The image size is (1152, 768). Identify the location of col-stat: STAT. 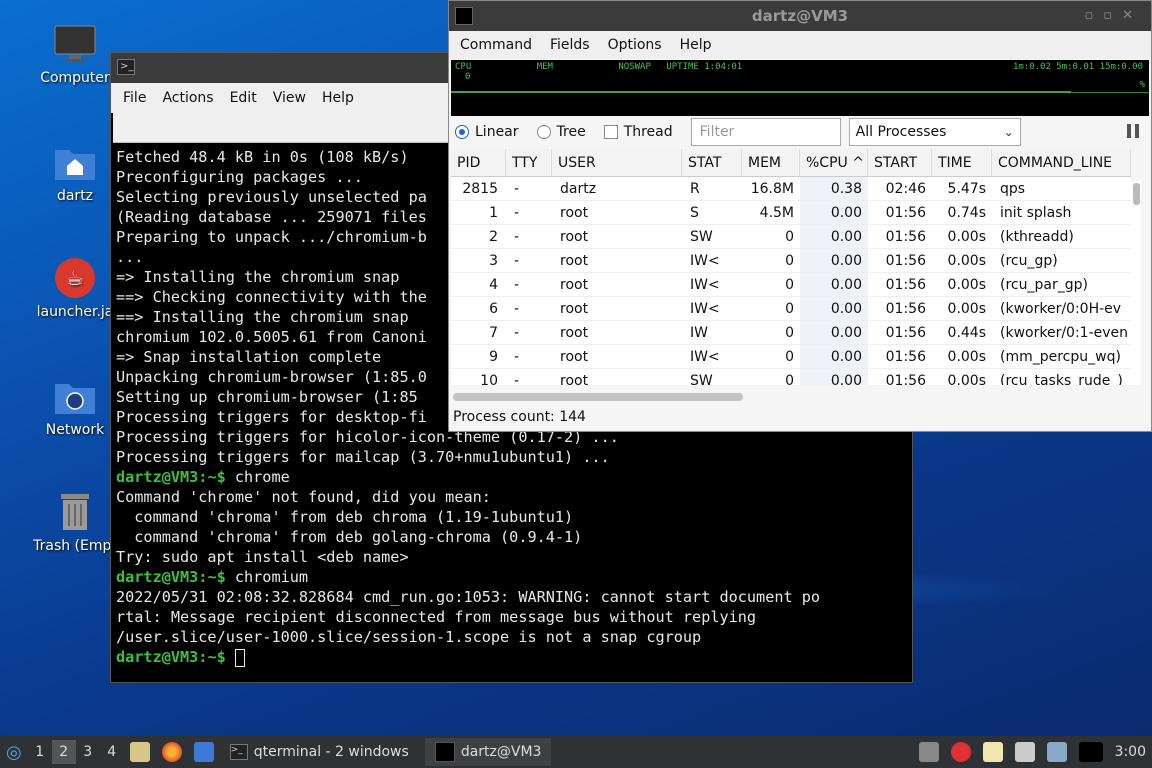
(712, 162).